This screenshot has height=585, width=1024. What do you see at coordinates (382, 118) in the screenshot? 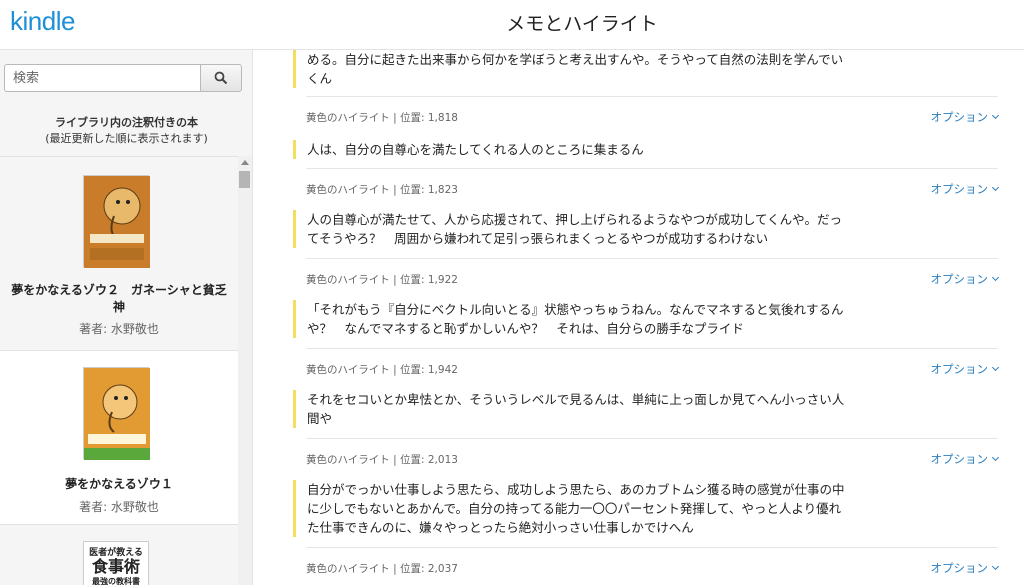
I see `highlight-meta: 黄色のハイライト | 位置: 1,818` at bounding box center [382, 118].